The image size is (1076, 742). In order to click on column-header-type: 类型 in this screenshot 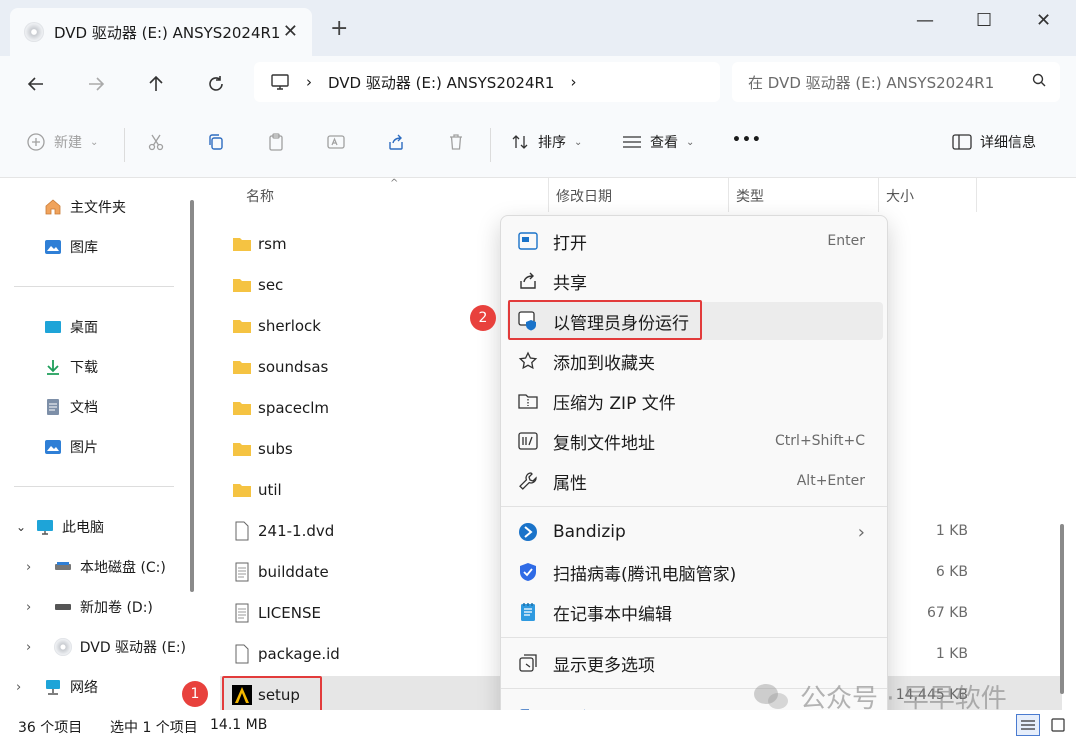, I will do `click(750, 196)`.